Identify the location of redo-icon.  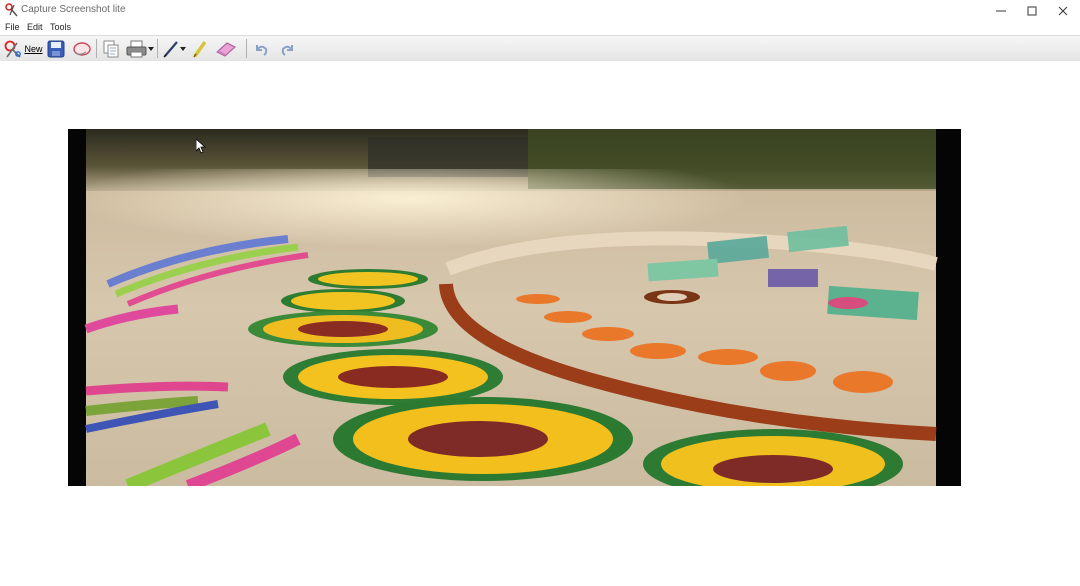
(287, 50).